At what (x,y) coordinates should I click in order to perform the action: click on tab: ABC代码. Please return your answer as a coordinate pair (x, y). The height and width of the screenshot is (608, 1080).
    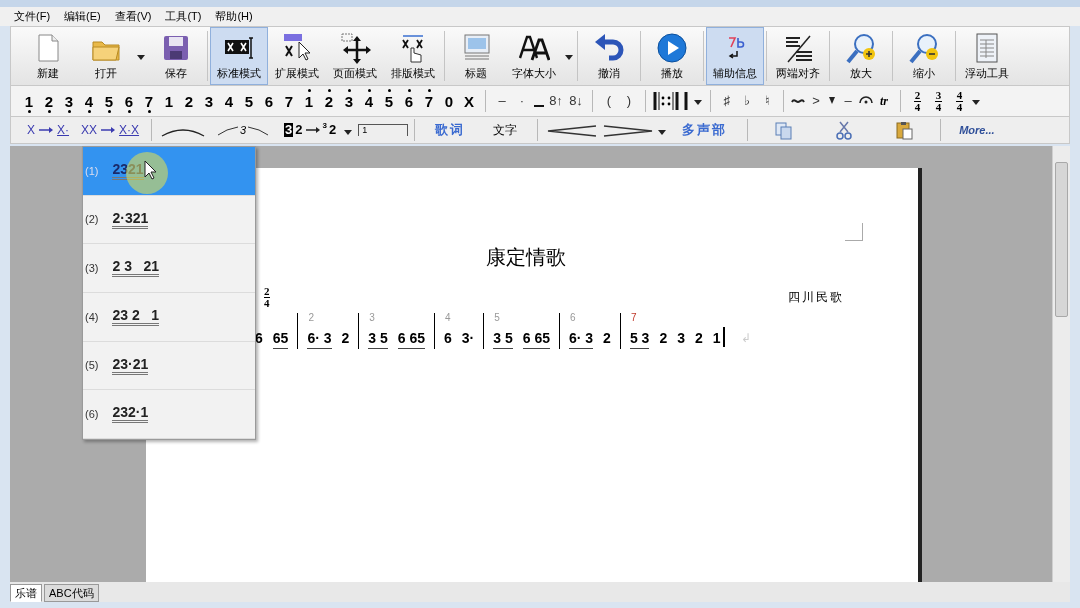
    Looking at the image, I should click on (71, 593).